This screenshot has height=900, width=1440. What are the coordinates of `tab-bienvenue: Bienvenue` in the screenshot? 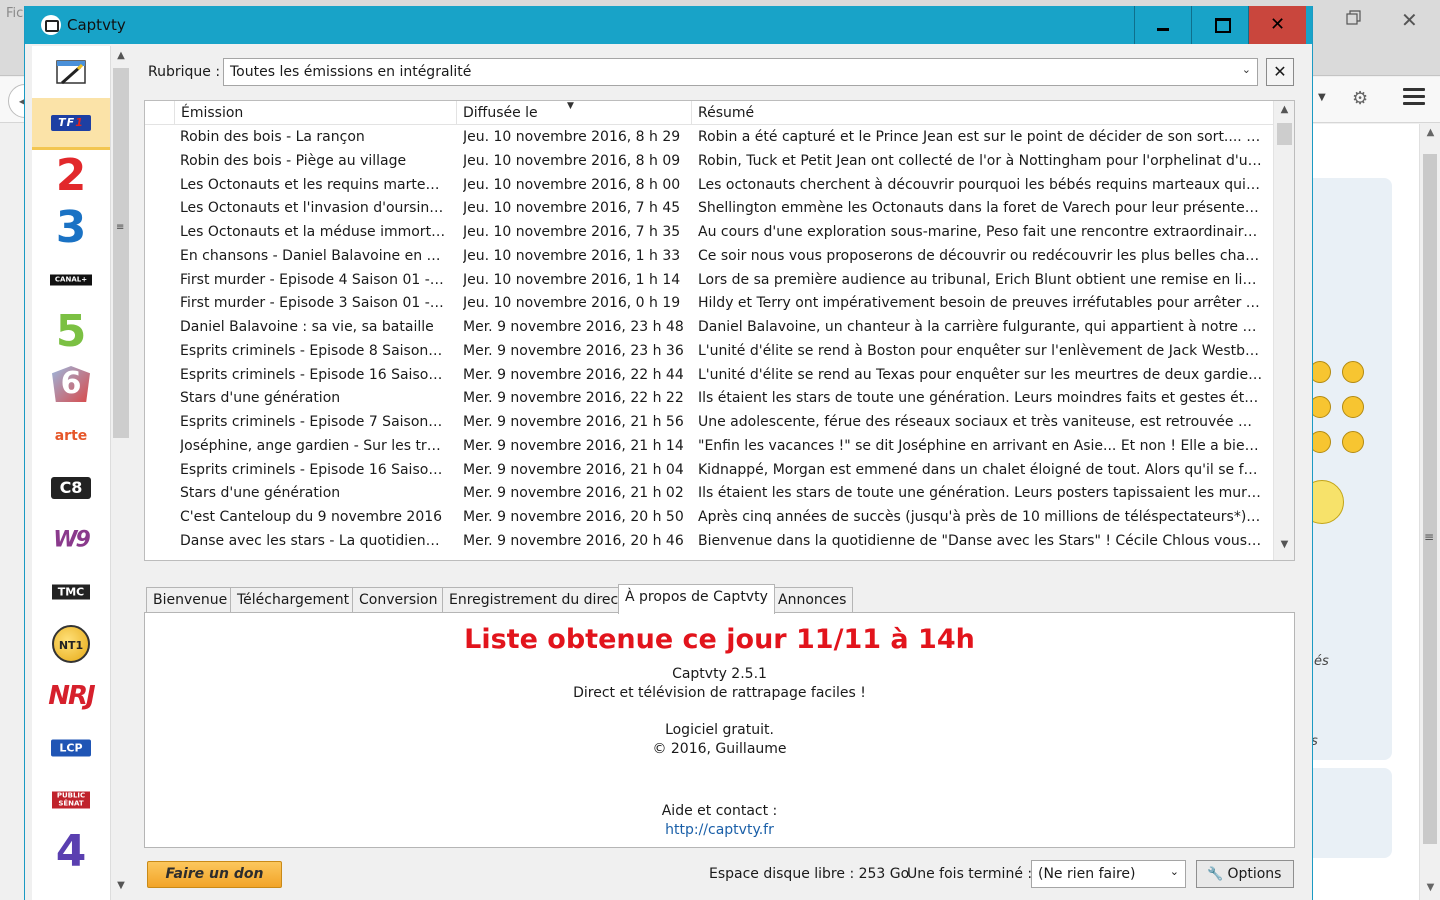 It's located at (190, 599).